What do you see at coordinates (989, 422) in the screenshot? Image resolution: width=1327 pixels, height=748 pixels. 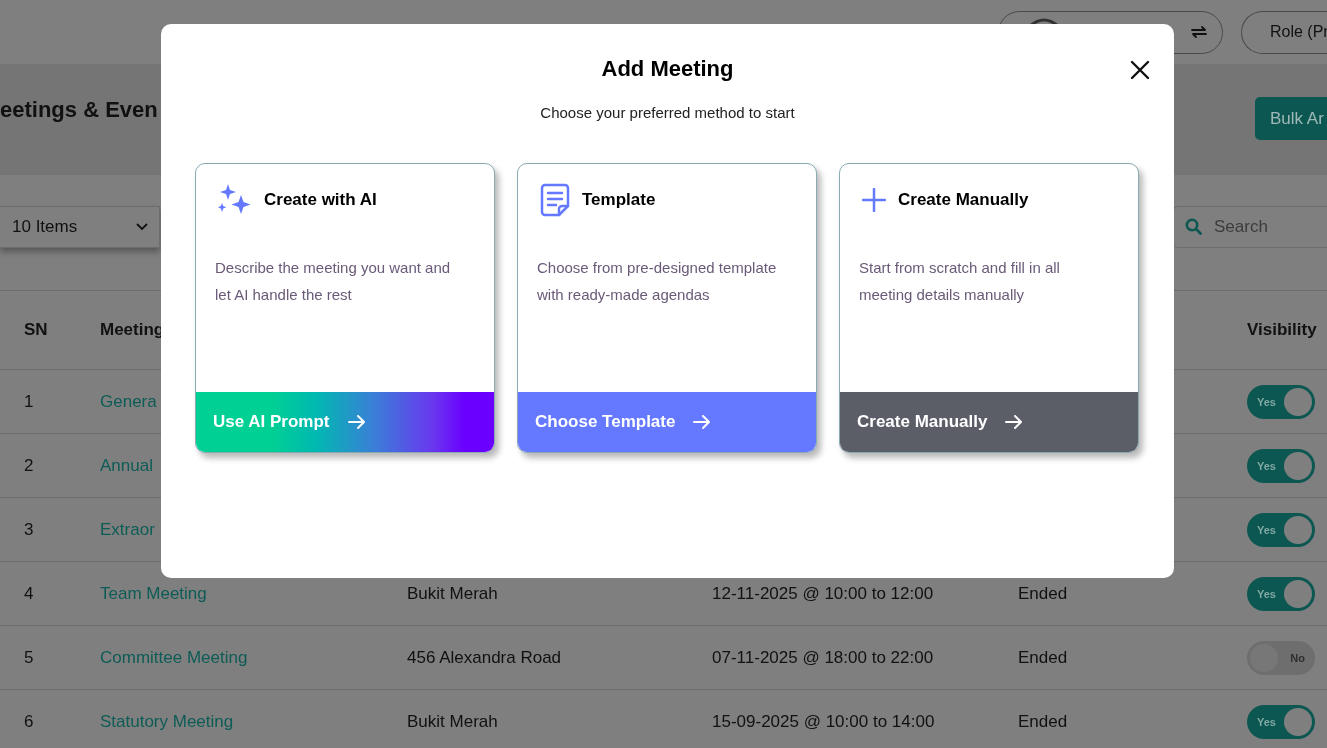 I see `card-action-button: Create Manually` at bounding box center [989, 422].